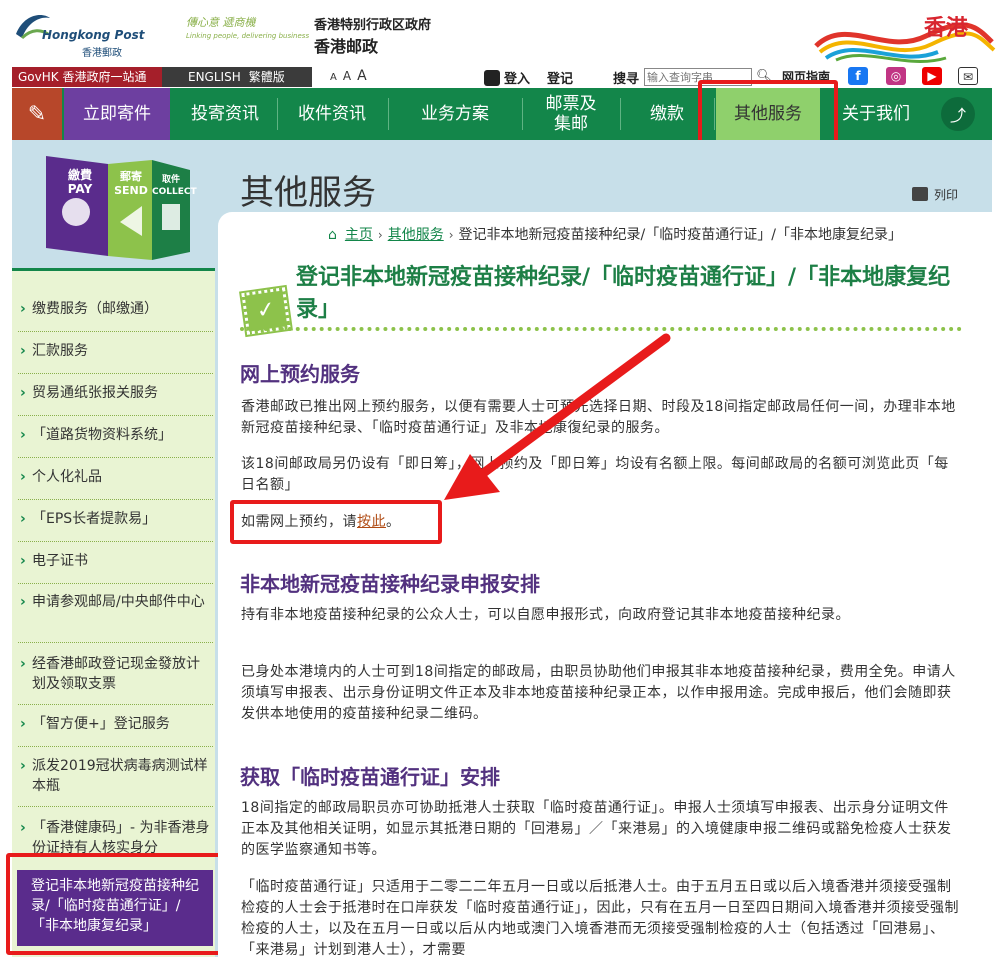 This screenshot has height=957, width=1004. Describe the element at coordinates (115, 315) in the screenshot. I see `sidebar-item-bill-payment: 缴费服务（邮缴通）` at that location.